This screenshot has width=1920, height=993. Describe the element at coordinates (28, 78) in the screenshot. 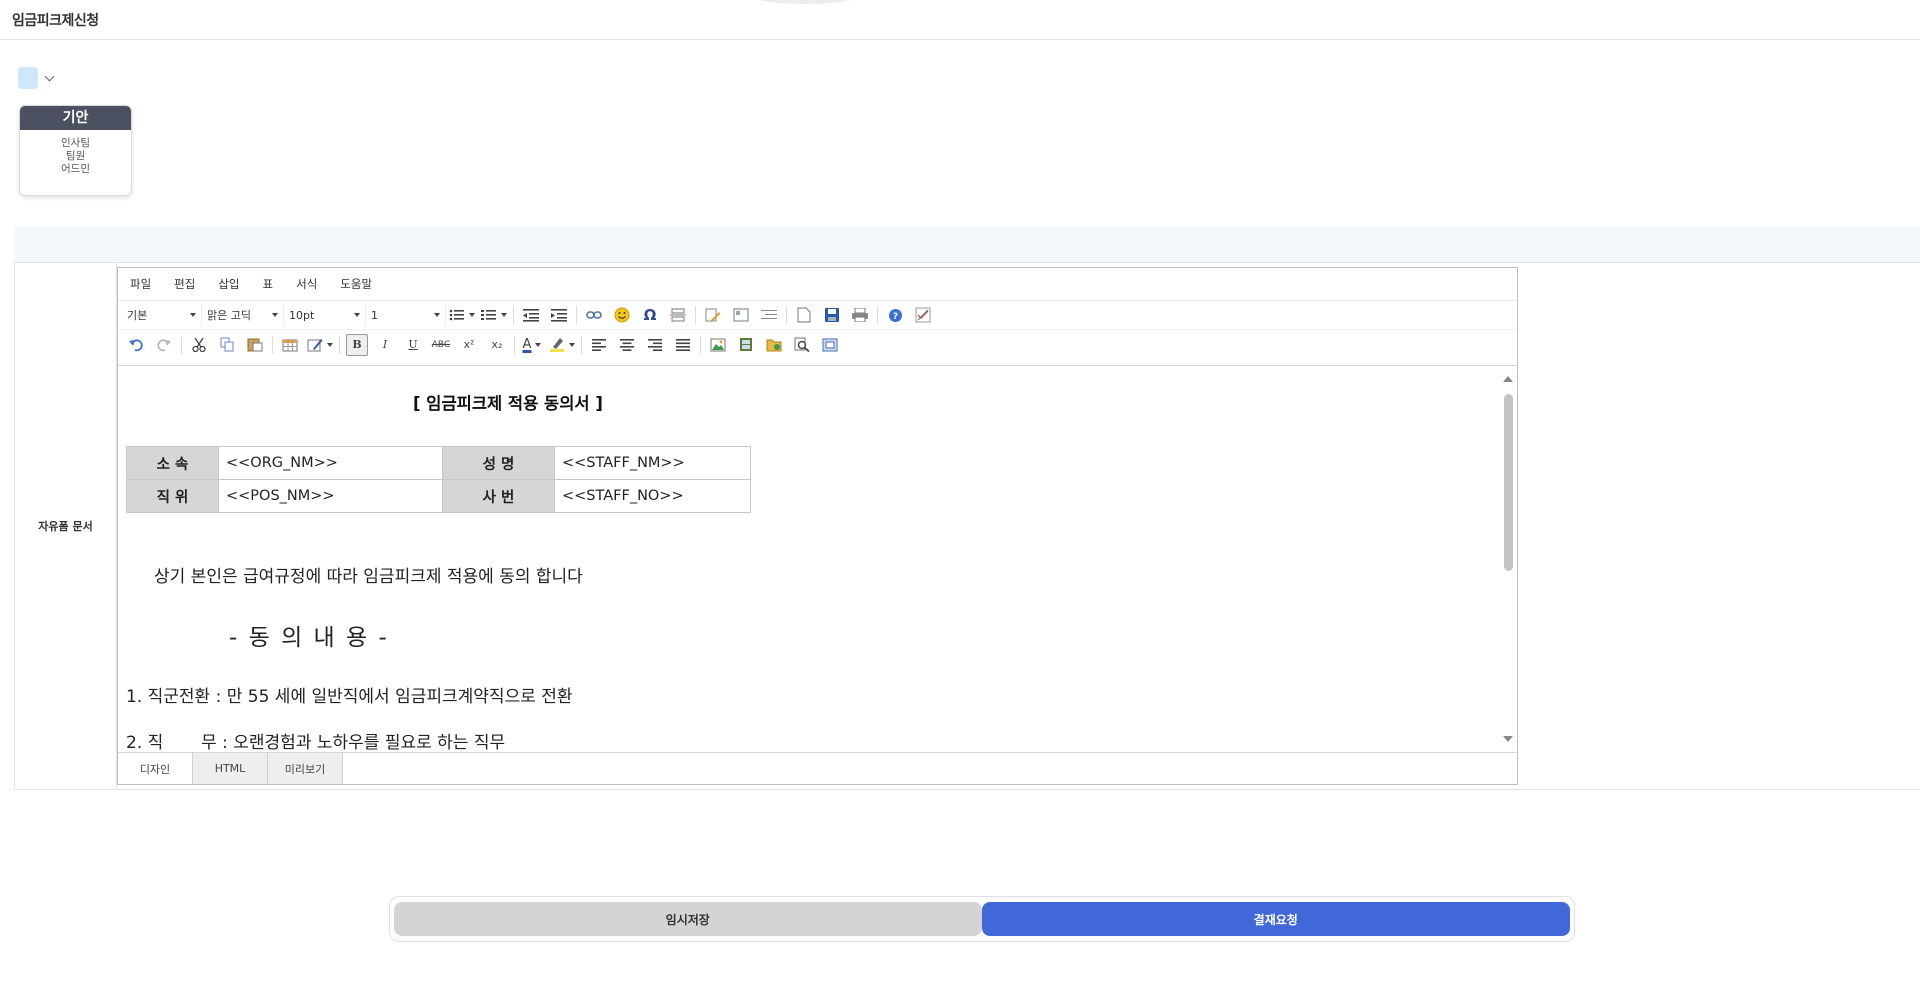

I see `approval-line-swatch` at that location.